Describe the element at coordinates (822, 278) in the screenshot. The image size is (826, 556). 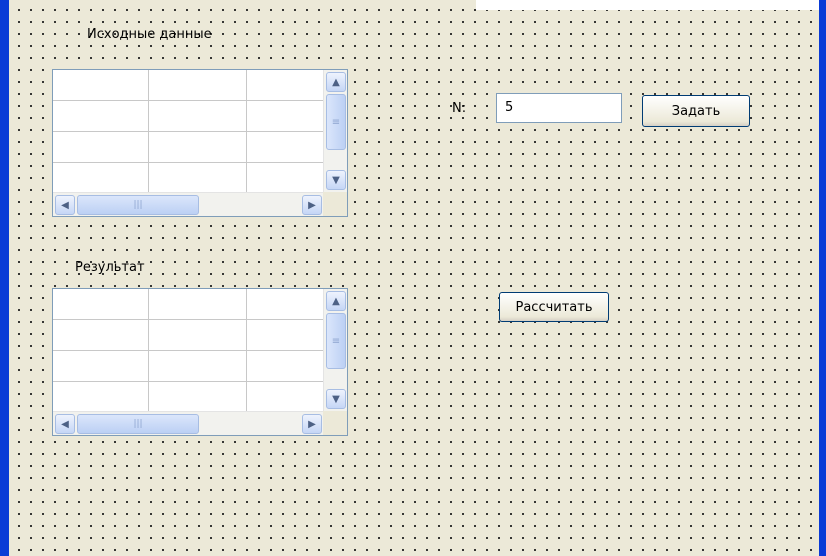
I see `window-border-right` at that location.